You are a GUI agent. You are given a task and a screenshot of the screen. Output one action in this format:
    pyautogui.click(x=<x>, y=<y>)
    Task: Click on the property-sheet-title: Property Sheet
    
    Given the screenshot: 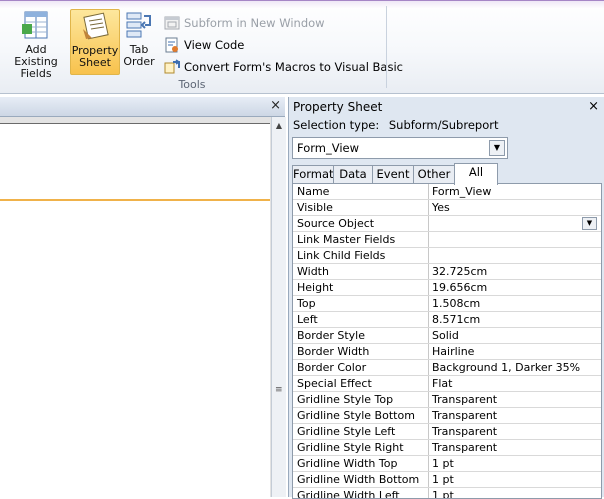 What is the action you would take?
    pyautogui.click(x=338, y=107)
    